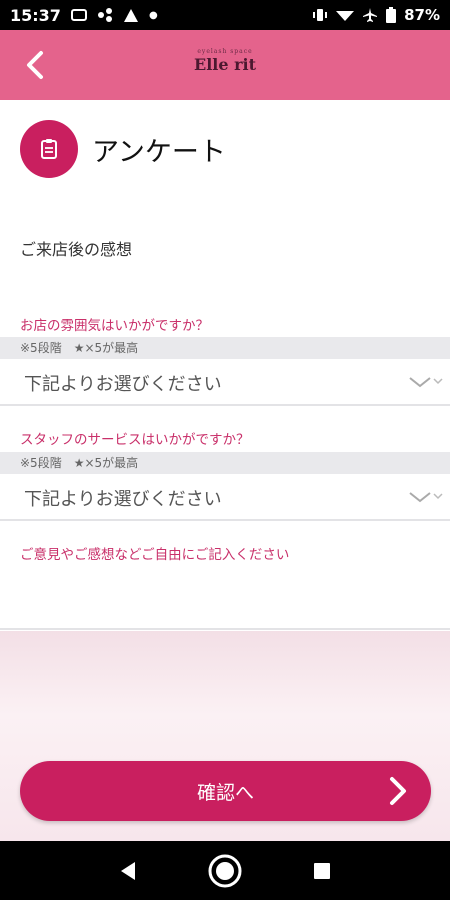 The image size is (450, 900). Describe the element at coordinates (422, 15) in the screenshot. I see `battery-percent: 87%` at that location.